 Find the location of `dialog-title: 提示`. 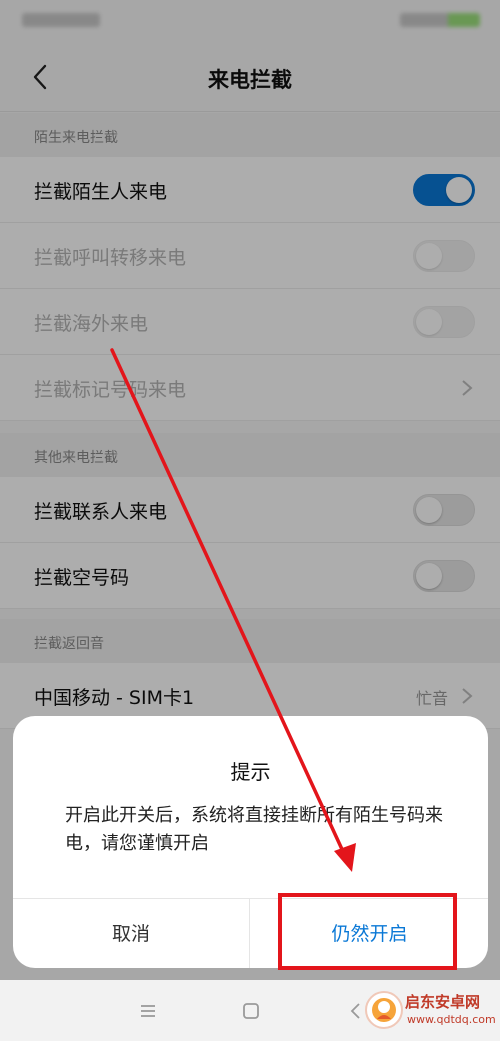

dialog-title: 提示 is located at coordinates (250, 772).